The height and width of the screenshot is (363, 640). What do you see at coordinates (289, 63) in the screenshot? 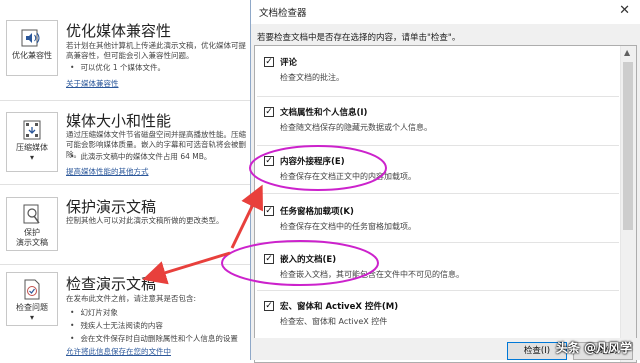
I see `item-title: 评论` at bounding box center [289, 63].